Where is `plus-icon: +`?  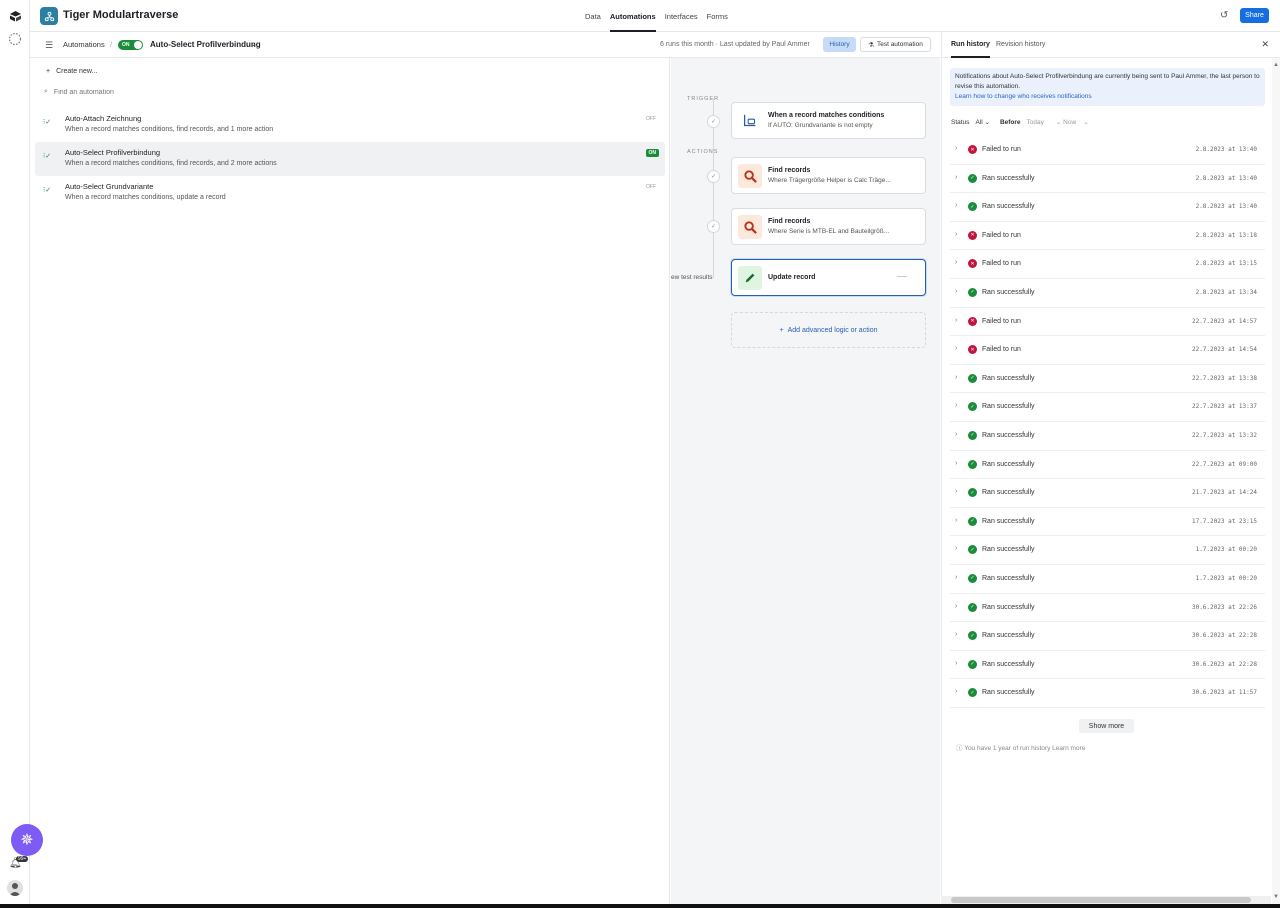 plus-icon: + is located at coordinates (48, 71).